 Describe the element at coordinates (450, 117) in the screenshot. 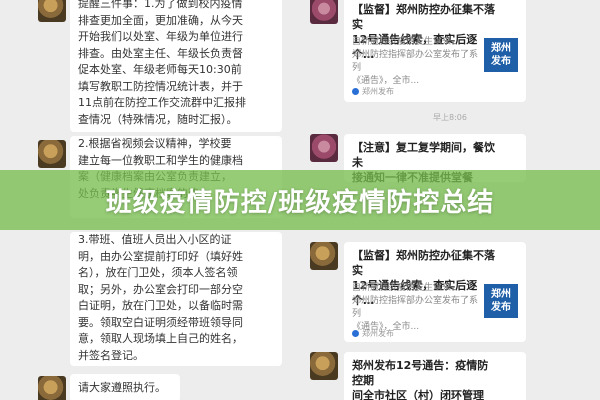

I see `message-timestamp: 早上8:06` at that location.